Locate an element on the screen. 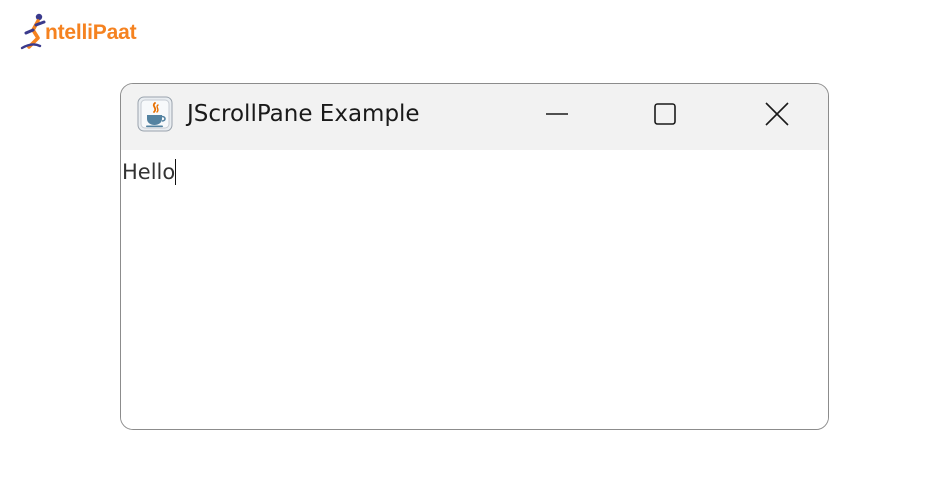 This screenshot has height=481, width=950. java-icon is located at coordinates (155, 114).